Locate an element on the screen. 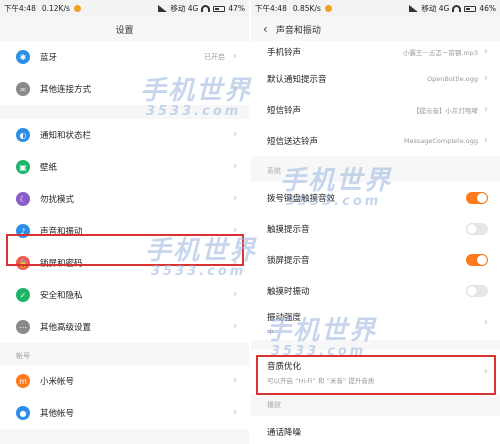 This screenshot has height=444, width=500. page-title: 设置 is located at coordinates (124, 29).